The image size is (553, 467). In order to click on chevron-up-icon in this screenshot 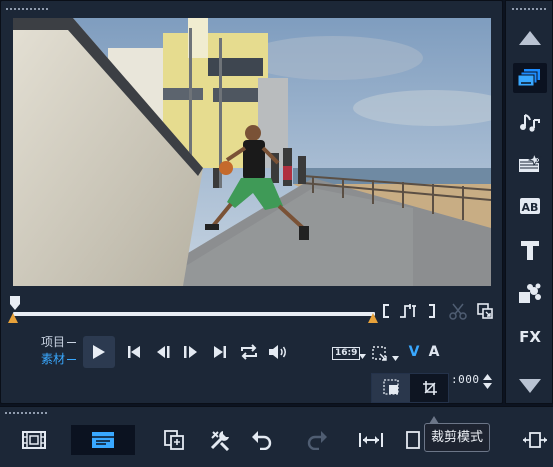, I will do `click(487, 376)`.